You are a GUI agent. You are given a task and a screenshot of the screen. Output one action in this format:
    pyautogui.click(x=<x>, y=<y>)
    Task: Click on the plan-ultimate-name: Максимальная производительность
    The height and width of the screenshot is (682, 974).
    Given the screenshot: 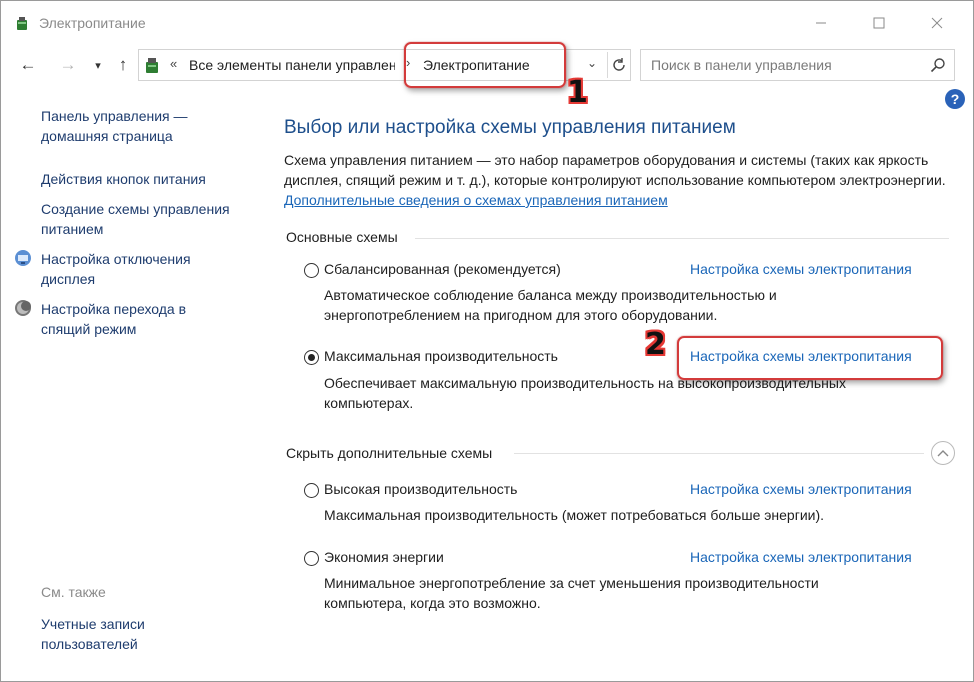 What is the action you would take?
    pyautogui.click(x=441, y=356)
    